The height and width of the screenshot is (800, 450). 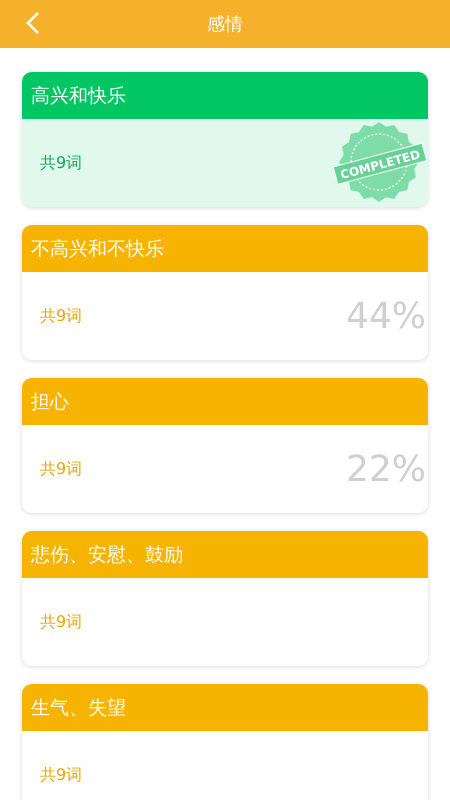 I want to click on lesson-title: 高兴和快乐, so click(x=78, y=96).